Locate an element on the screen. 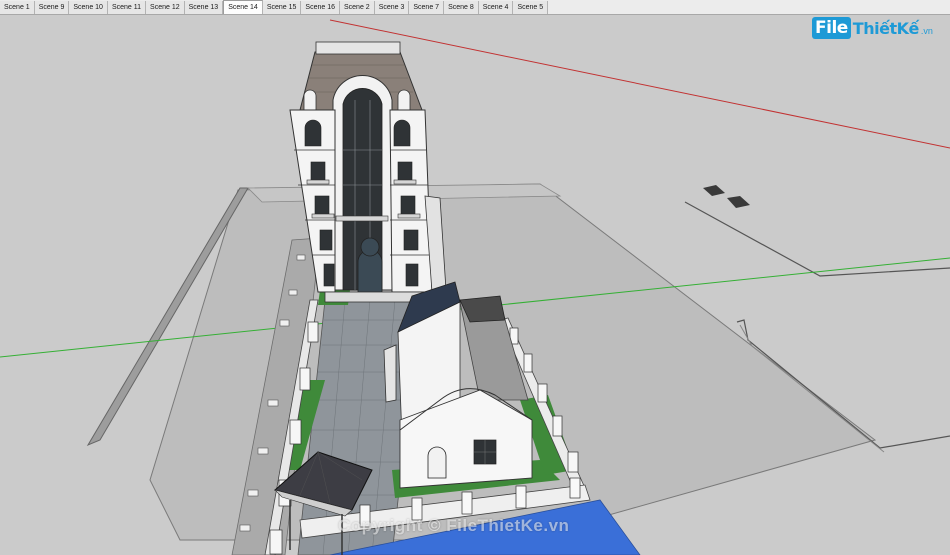 This screenshot has width=950, height=555. roof-cornice is located at coordinates (358, 48).